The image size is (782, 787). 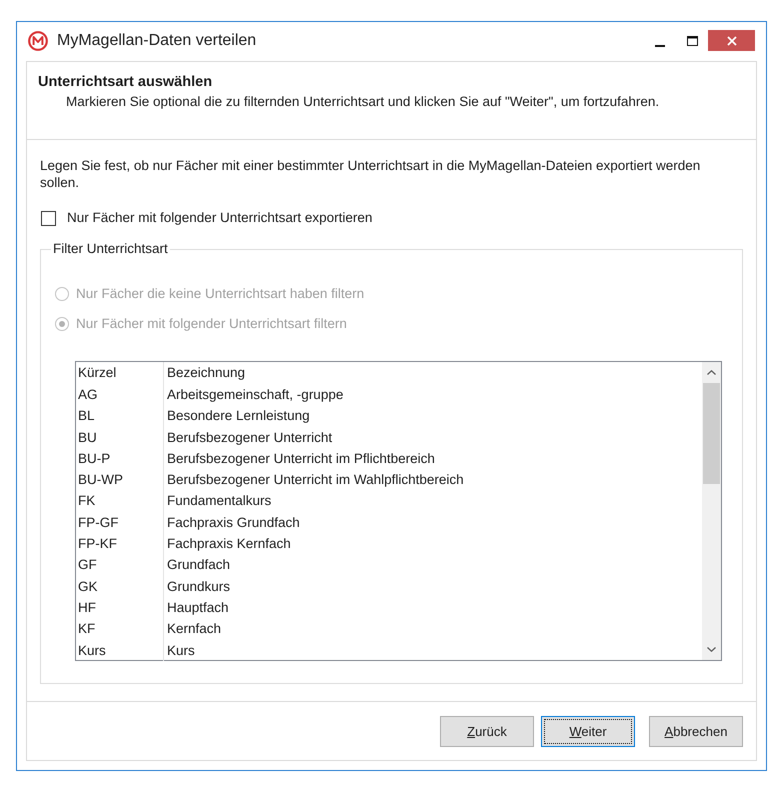 What do you see at coordinates (120, 479) in the screenshot?
I see `table-cell: BU-WP` at bounding box center [120, 479].